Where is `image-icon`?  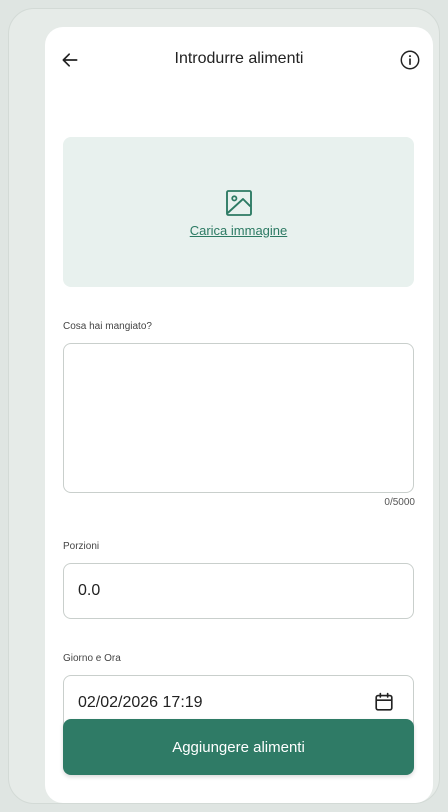 image-icon is located at coordinates (238, 202).